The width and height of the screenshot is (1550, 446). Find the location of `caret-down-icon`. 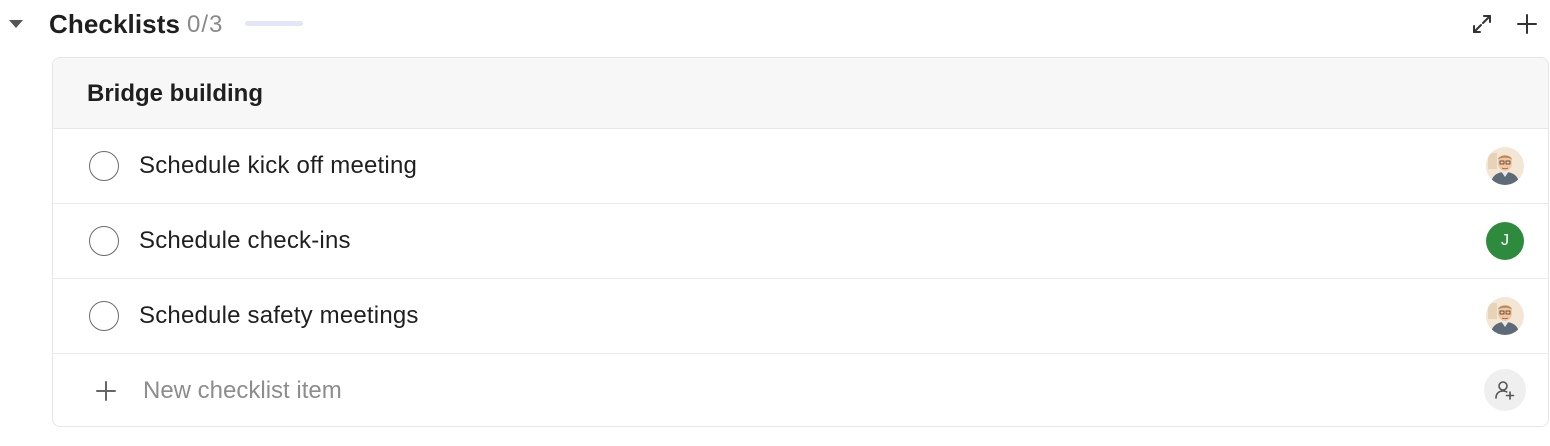

caret-down-icon is located at coordinates (16, 24).